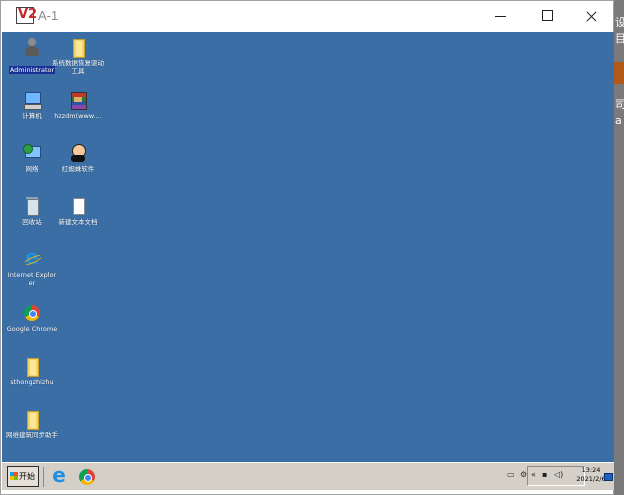  Describe the element at coordinates (308, 476) in the screenshot. I see `taskbar: 开始 ▭ ⚙ « ▪ ◁) 13:24 2021/2/6` at that location.